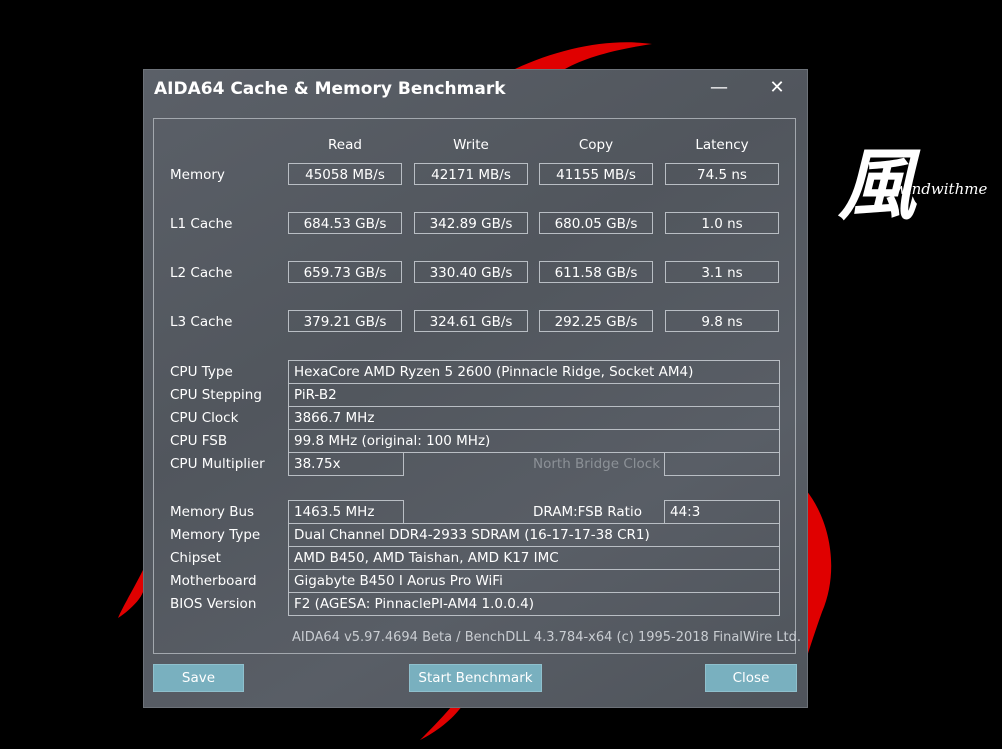 Image resolution: width=1002 pixels, height=749 pixels. What do you see at coordinates (941, 189) in the screenshot?
I see `logo-text: windwithme` at bounding box center [941, 189].